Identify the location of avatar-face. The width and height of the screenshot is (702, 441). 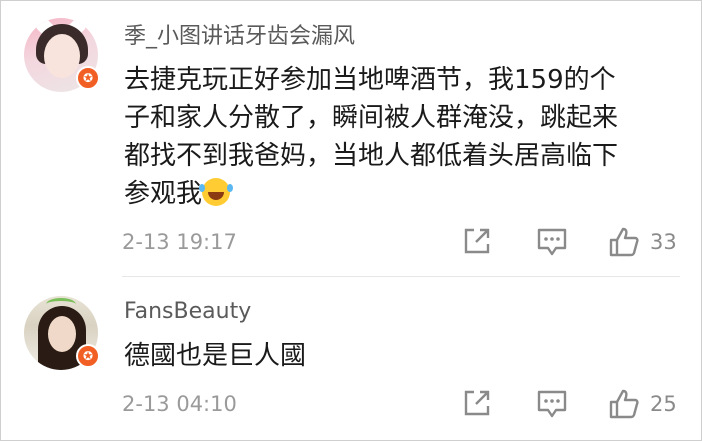
(62, 334).